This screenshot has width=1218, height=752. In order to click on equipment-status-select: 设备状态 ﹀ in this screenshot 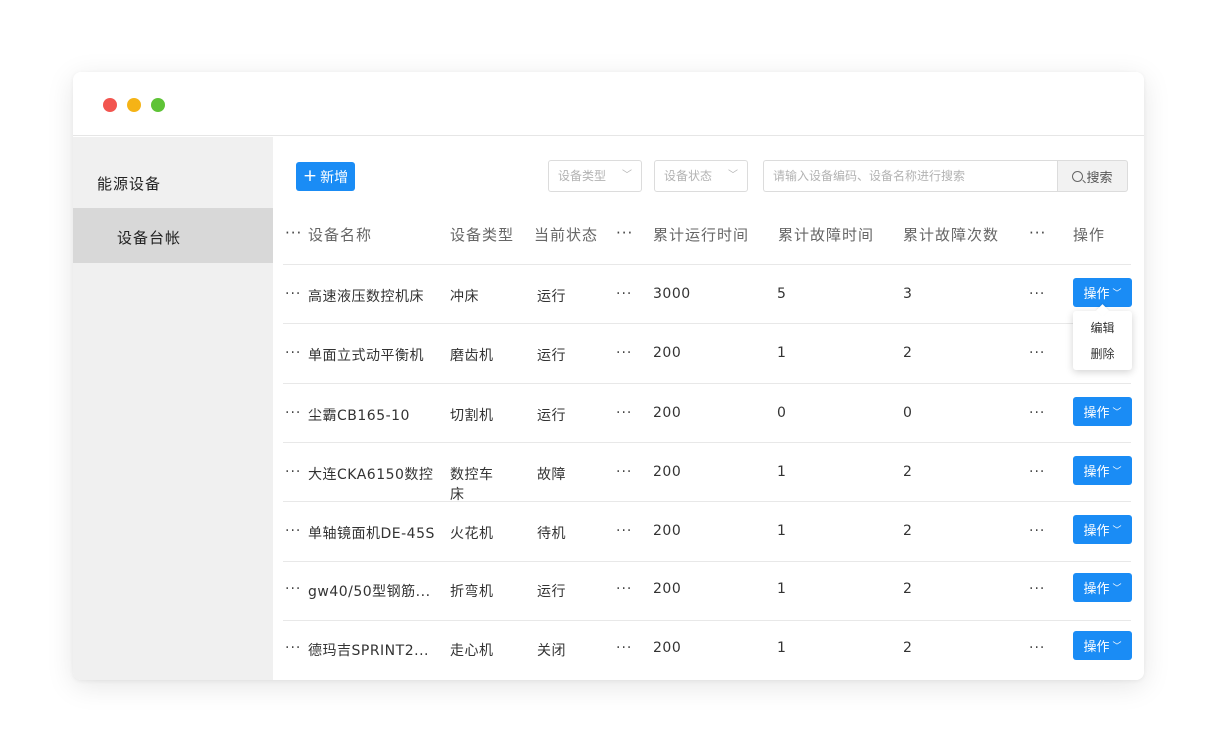, I will do `click(701, 176)`.